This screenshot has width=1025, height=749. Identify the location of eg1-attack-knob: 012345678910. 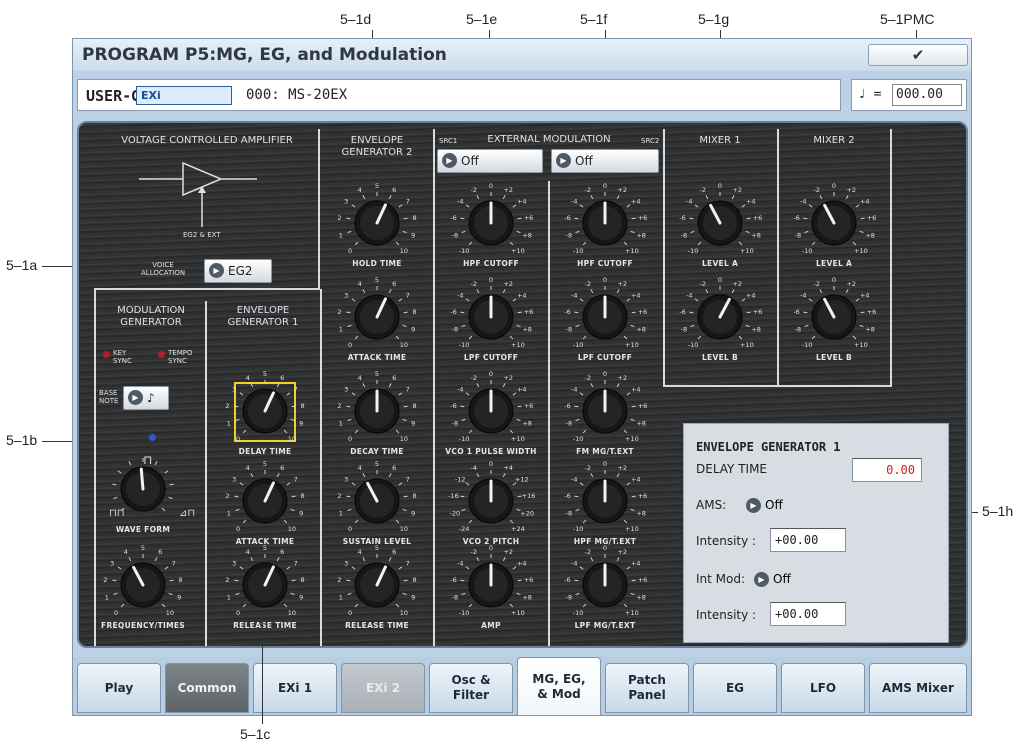
(265, 501).